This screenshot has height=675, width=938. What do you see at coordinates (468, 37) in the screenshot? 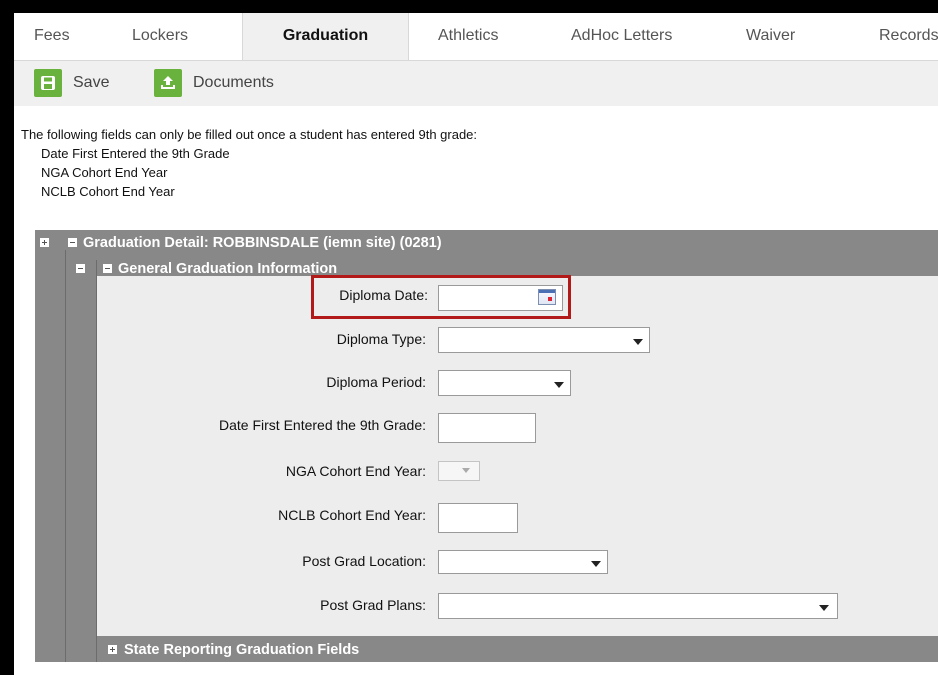
I see `tab-athletics: Athletics` at bounding box center [468, 37].